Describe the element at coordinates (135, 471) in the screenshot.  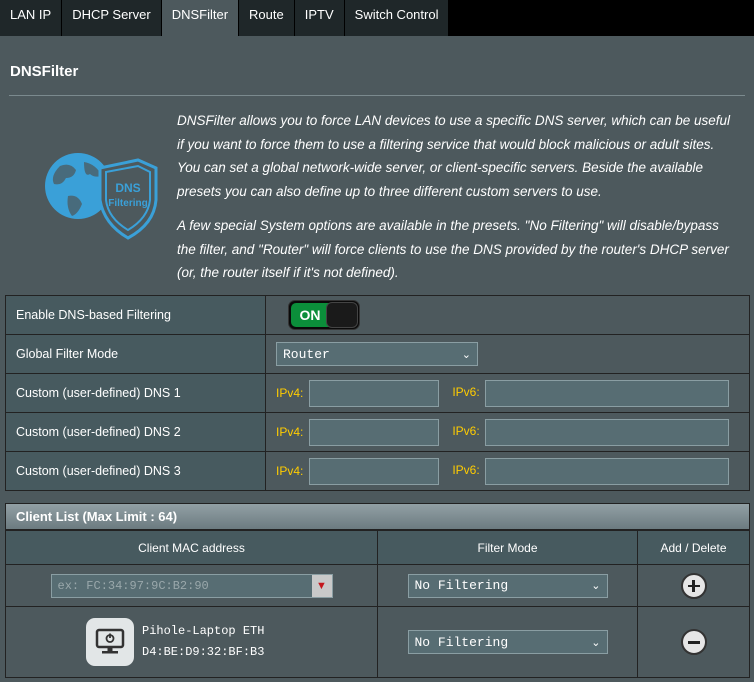
I see `custom-dns-3-label: Custom (user-defined) DNS 3` at that location.